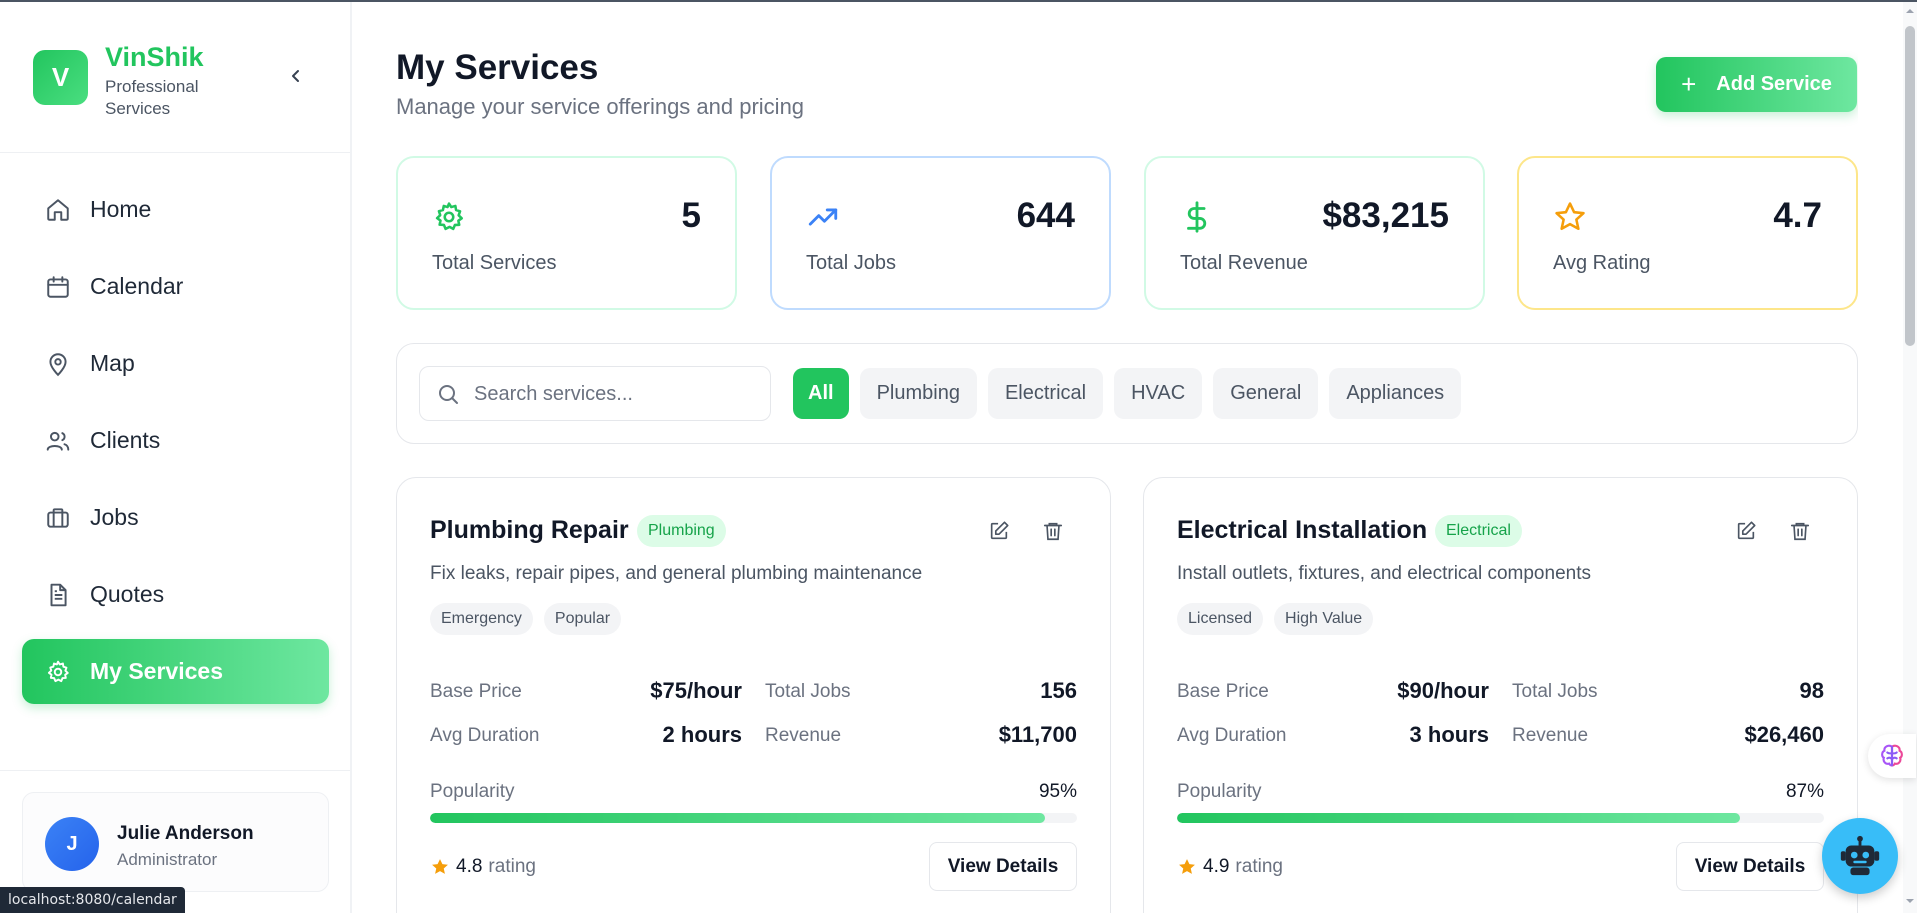  I want to click on brand-name: VinShik, so click(154, 57).